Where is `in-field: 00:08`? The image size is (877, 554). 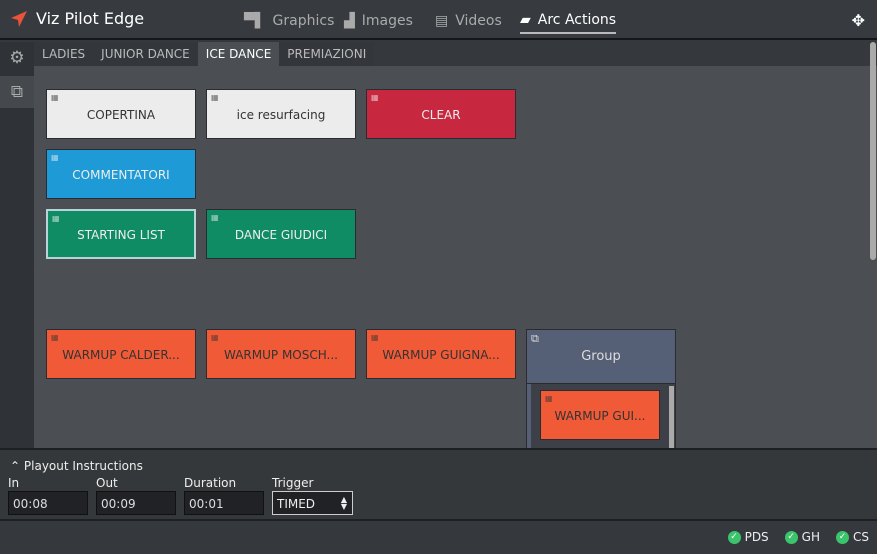 in-field: 00:08 is located at coordinates (48, 503).